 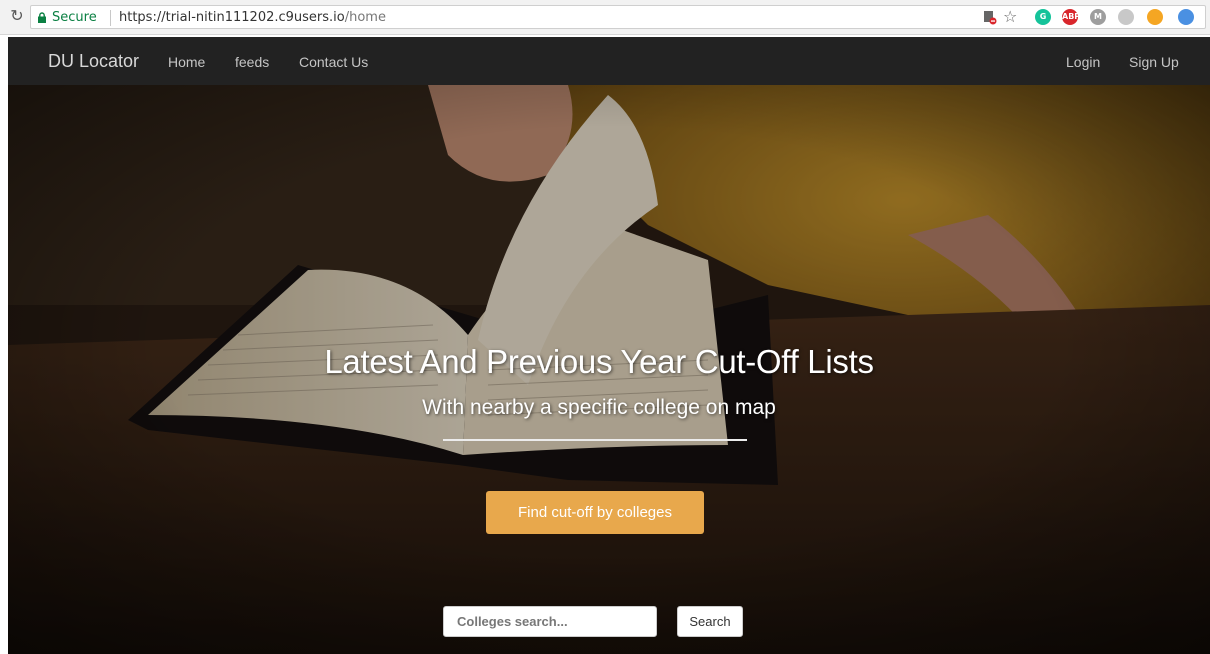 What do you see at coordinates (1155, 17) in the screenshot?
I see `wrench-extension-icon` at bounding box center [1155, 17].